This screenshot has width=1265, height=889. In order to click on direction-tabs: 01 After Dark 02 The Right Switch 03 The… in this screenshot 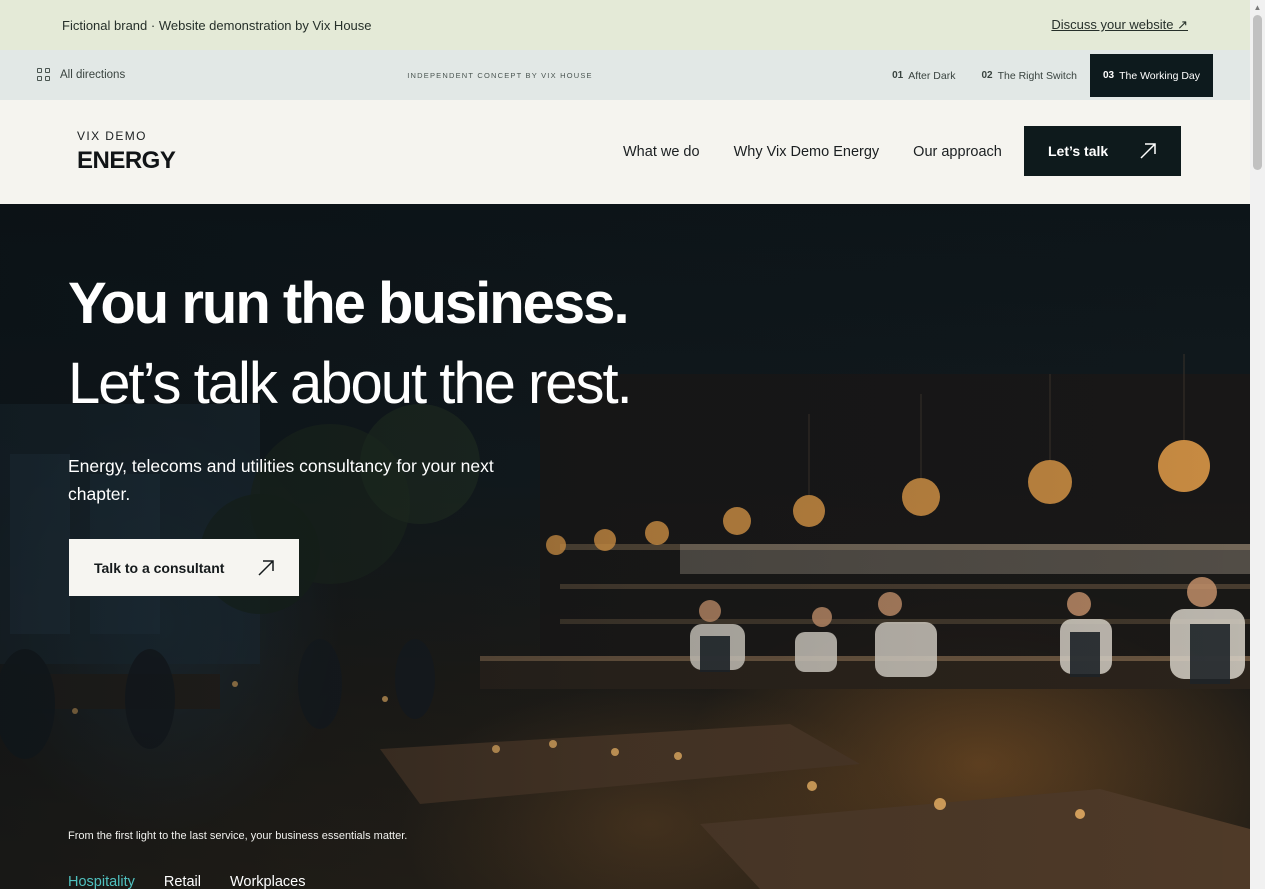, I will do `click(1046, 75)`.